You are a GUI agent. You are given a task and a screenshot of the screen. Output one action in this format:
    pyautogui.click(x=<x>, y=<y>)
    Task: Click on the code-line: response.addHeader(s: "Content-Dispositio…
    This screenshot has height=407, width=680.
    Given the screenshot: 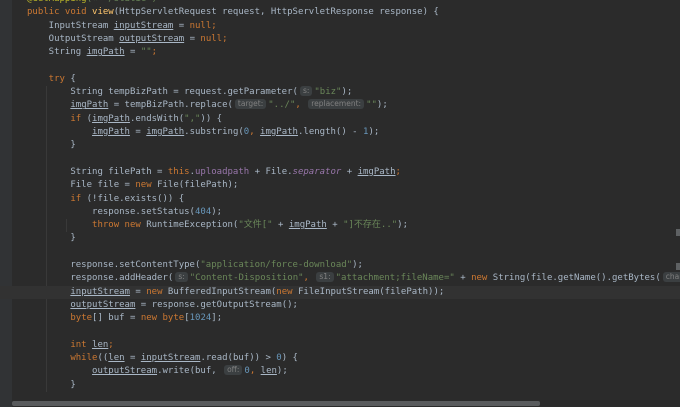 What is the action you would take?
    pyautogui.click(x=340, y=278)
    